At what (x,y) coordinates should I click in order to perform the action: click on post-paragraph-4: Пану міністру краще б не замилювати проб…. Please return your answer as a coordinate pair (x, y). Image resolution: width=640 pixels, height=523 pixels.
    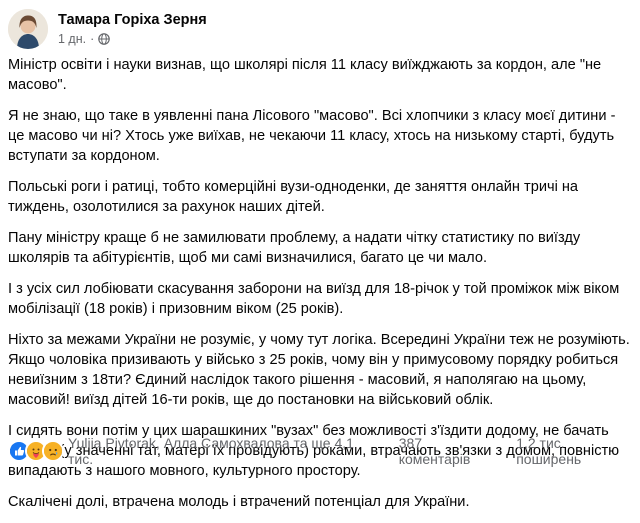
    Looking at the image, I should click on (294, 248).